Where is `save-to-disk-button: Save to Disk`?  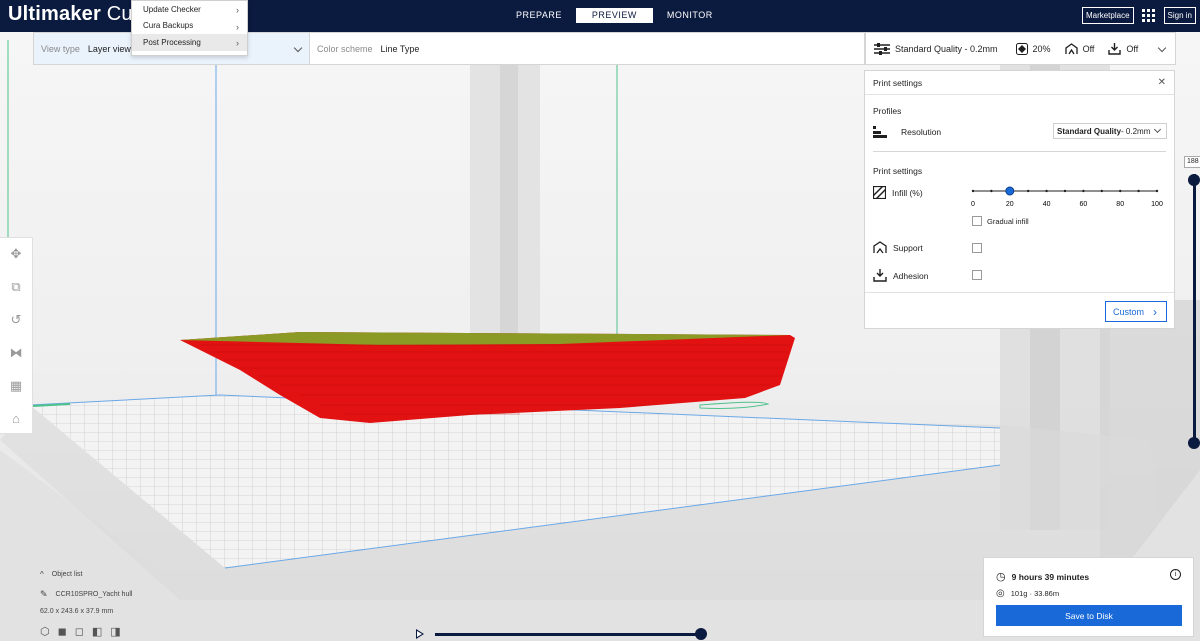
save-to-disk-button: Save to Disk is located at coordinates (1089, 615).